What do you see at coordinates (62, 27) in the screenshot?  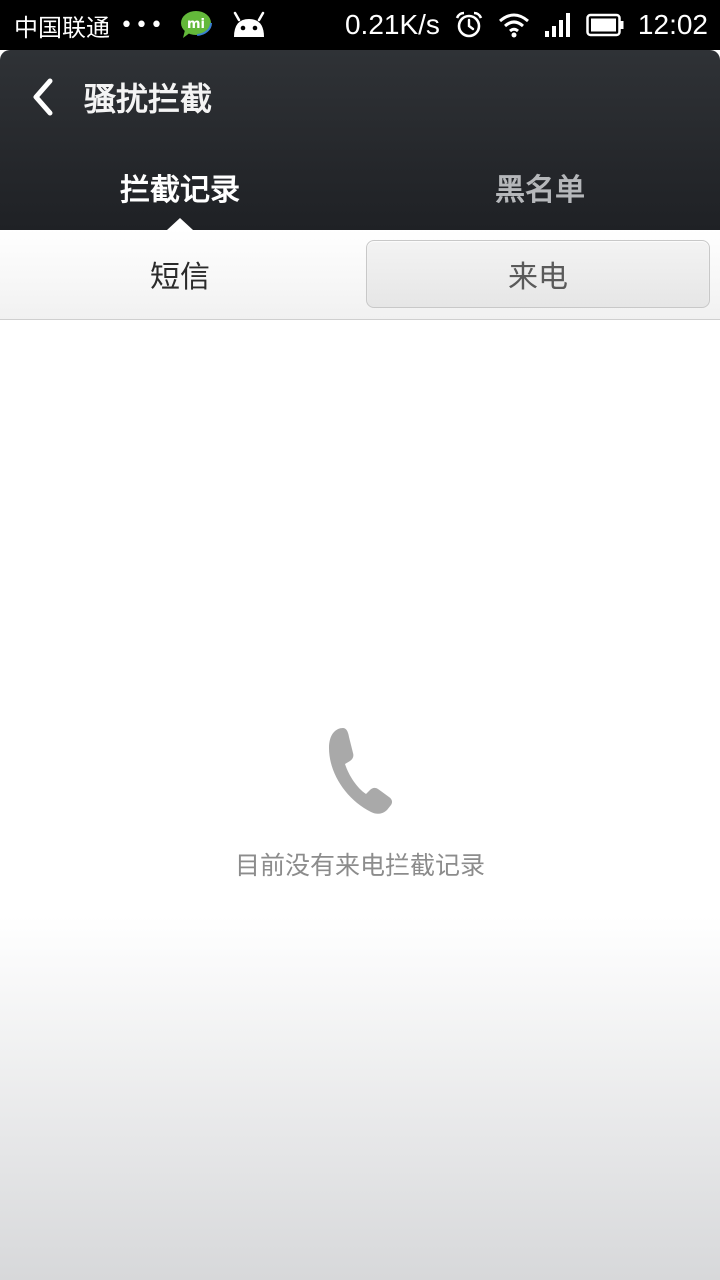 I see `carrier-name: 中国联通` at bounding box center [62, 27].